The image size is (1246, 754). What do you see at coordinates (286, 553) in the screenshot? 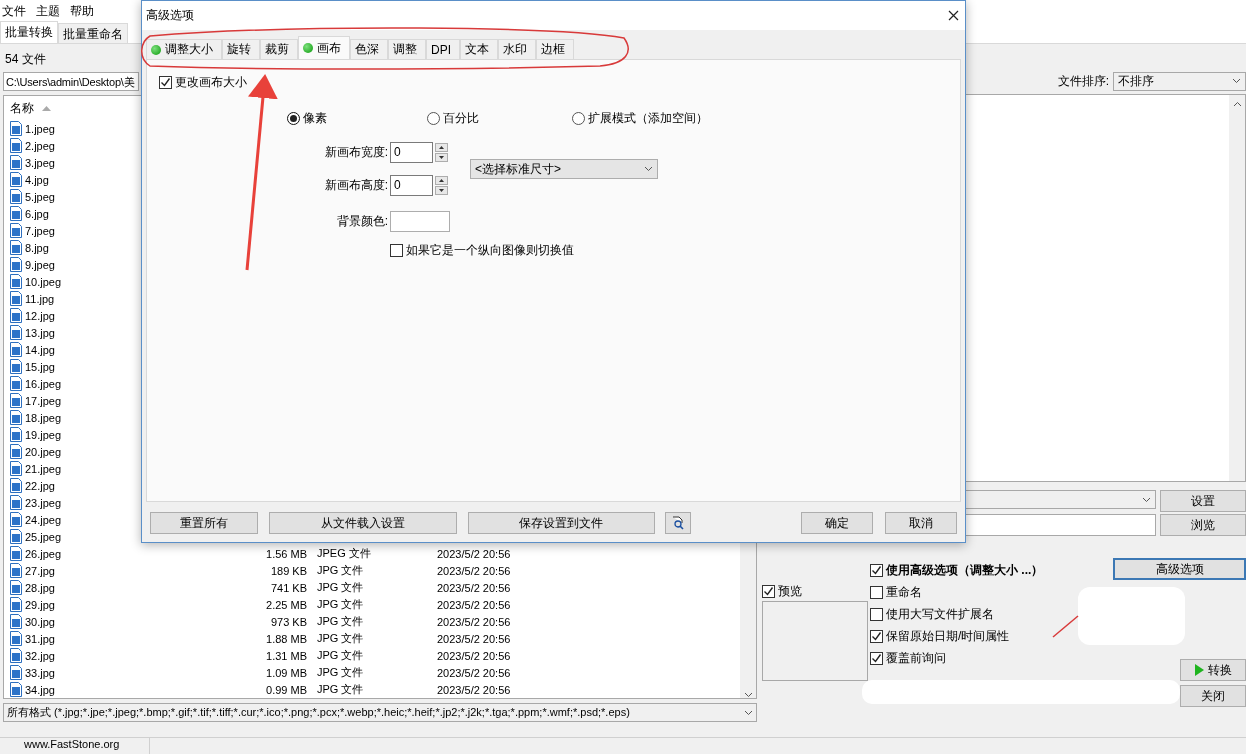
I see `file-size: 1.56 MB` at bounding box center [286, 553].